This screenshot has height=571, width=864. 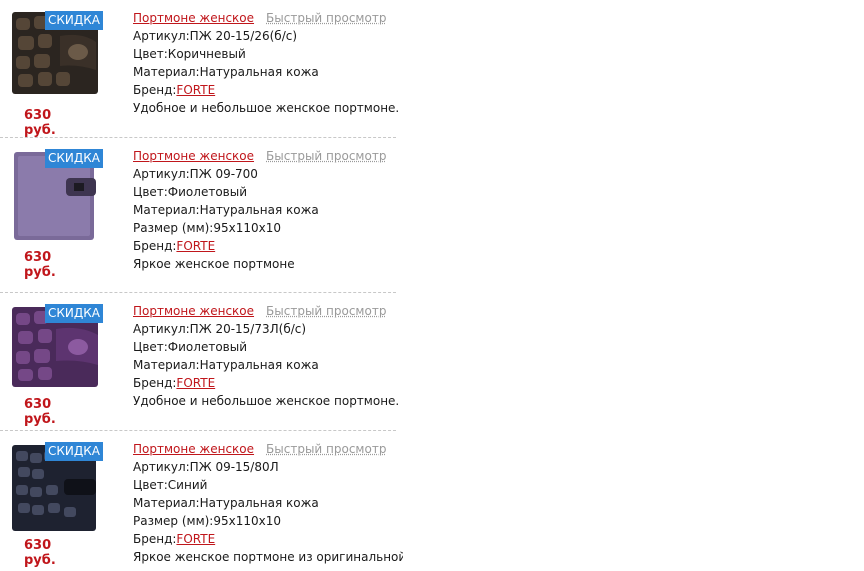 I want to click on product-color: Цвет:Синий, so click(x=170, y=485).